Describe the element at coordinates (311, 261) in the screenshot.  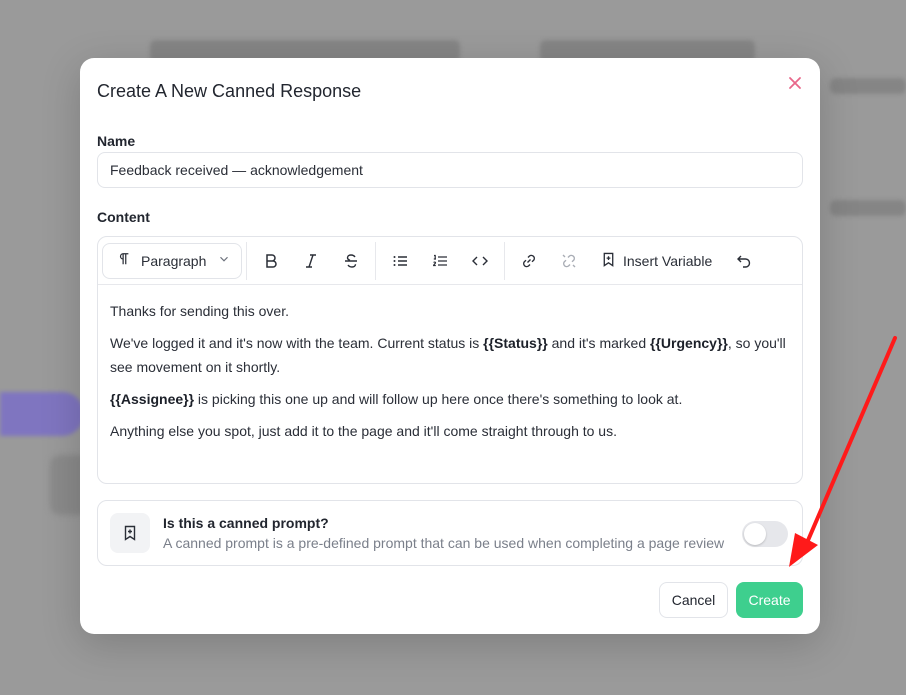
I see `italic-icon` at that location.